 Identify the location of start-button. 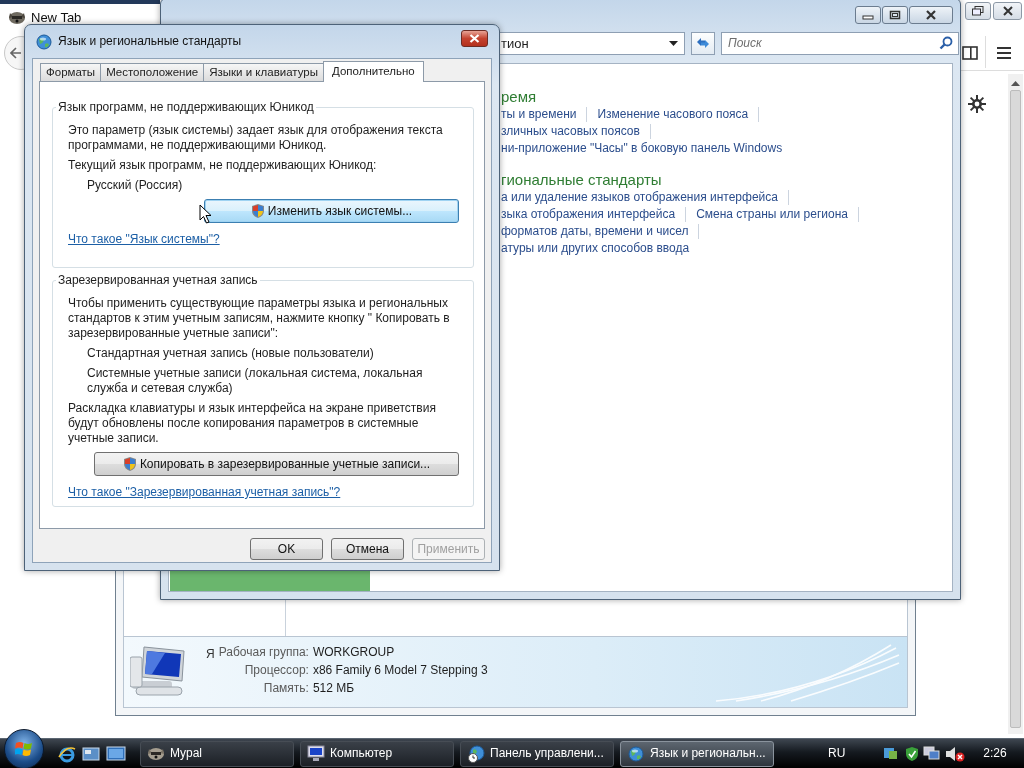
(24, 748).